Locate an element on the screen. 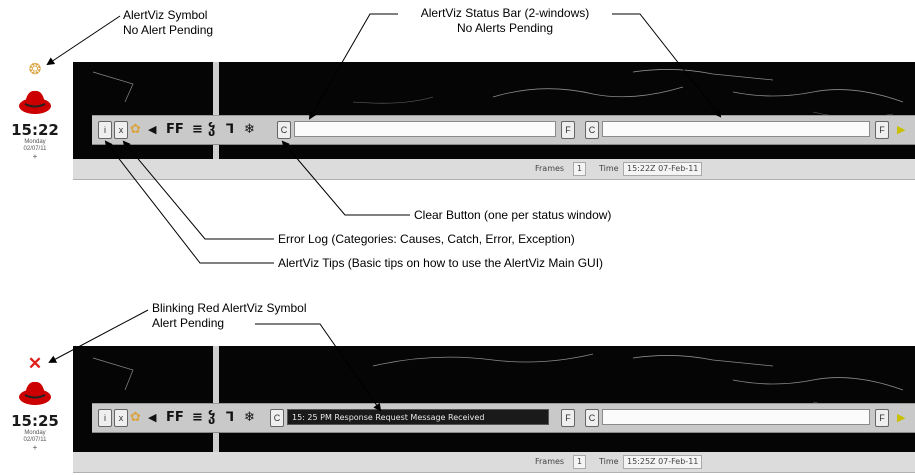 The height and width of the screenshot is (475, 915). status-window-left is located at coordinates (425, 129).